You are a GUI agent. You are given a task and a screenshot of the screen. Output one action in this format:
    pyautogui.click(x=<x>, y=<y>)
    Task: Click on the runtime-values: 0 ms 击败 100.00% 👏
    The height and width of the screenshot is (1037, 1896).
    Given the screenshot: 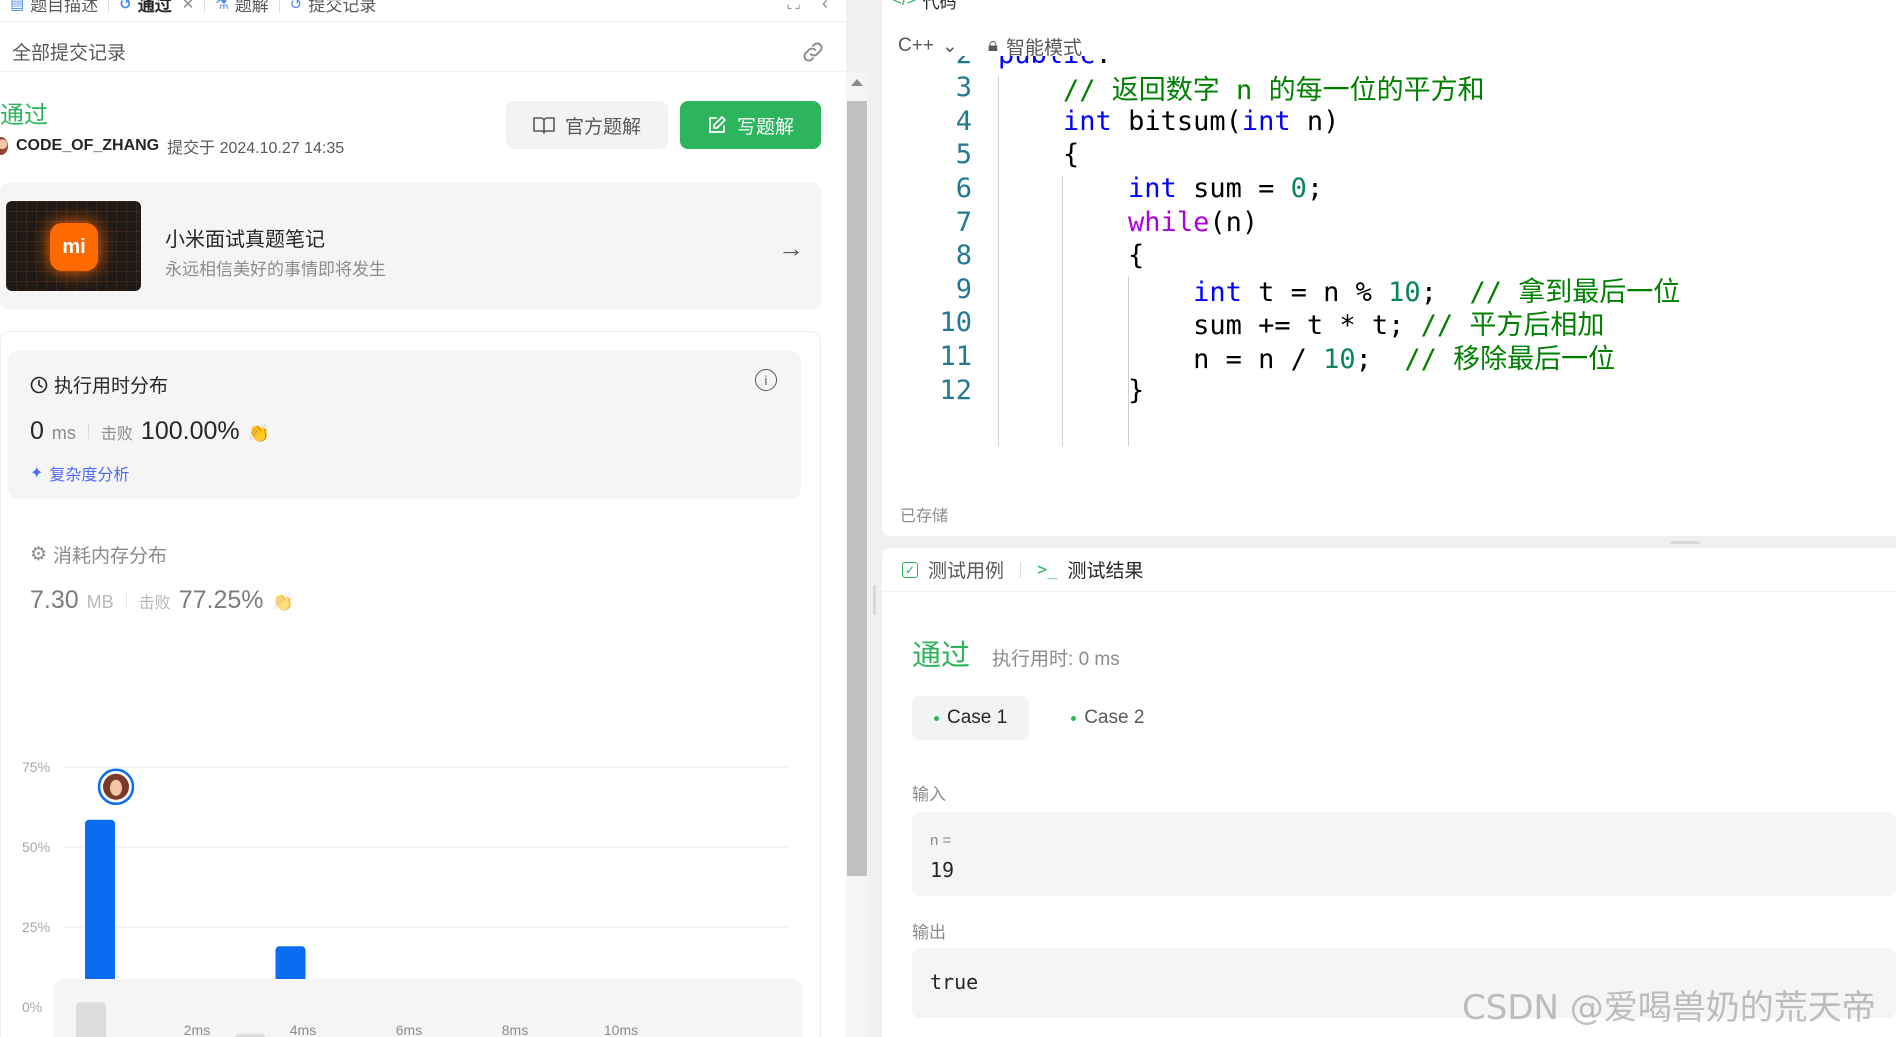 What is the action you would take?
    pyautogui.click(x=150, y=431)
    